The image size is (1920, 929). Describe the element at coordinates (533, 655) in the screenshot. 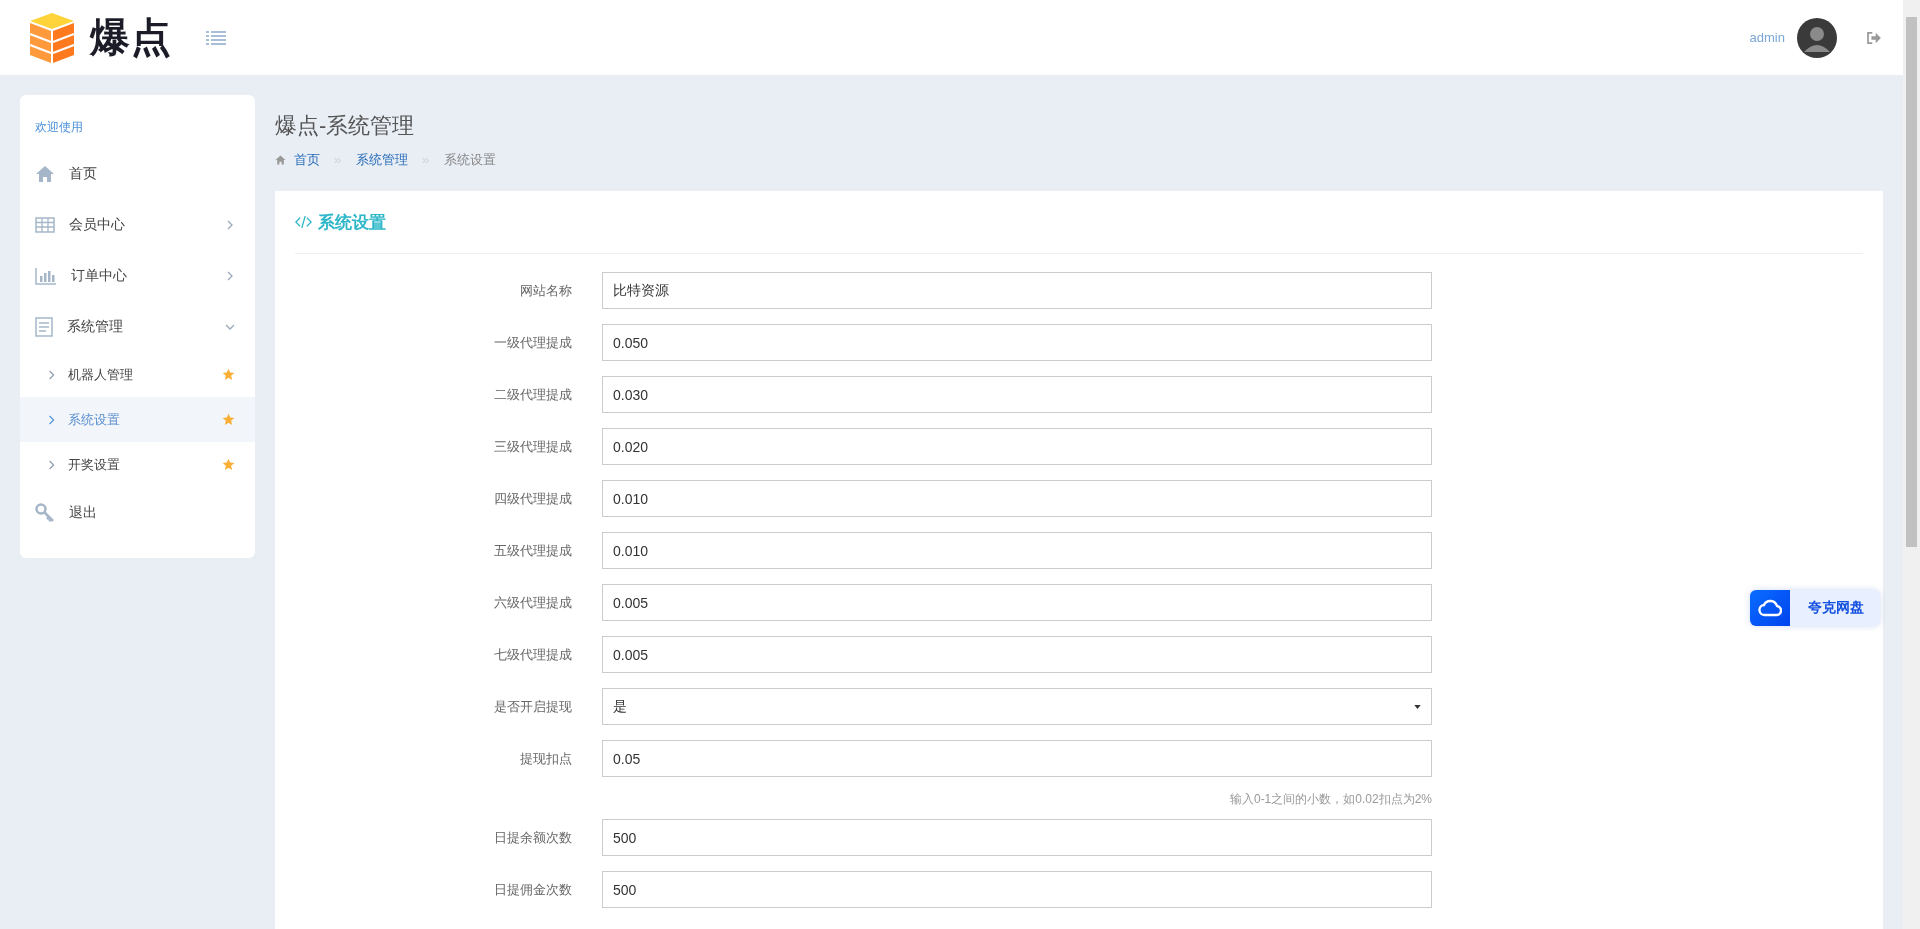

I see `field-label: 七级代理提成` at that location.